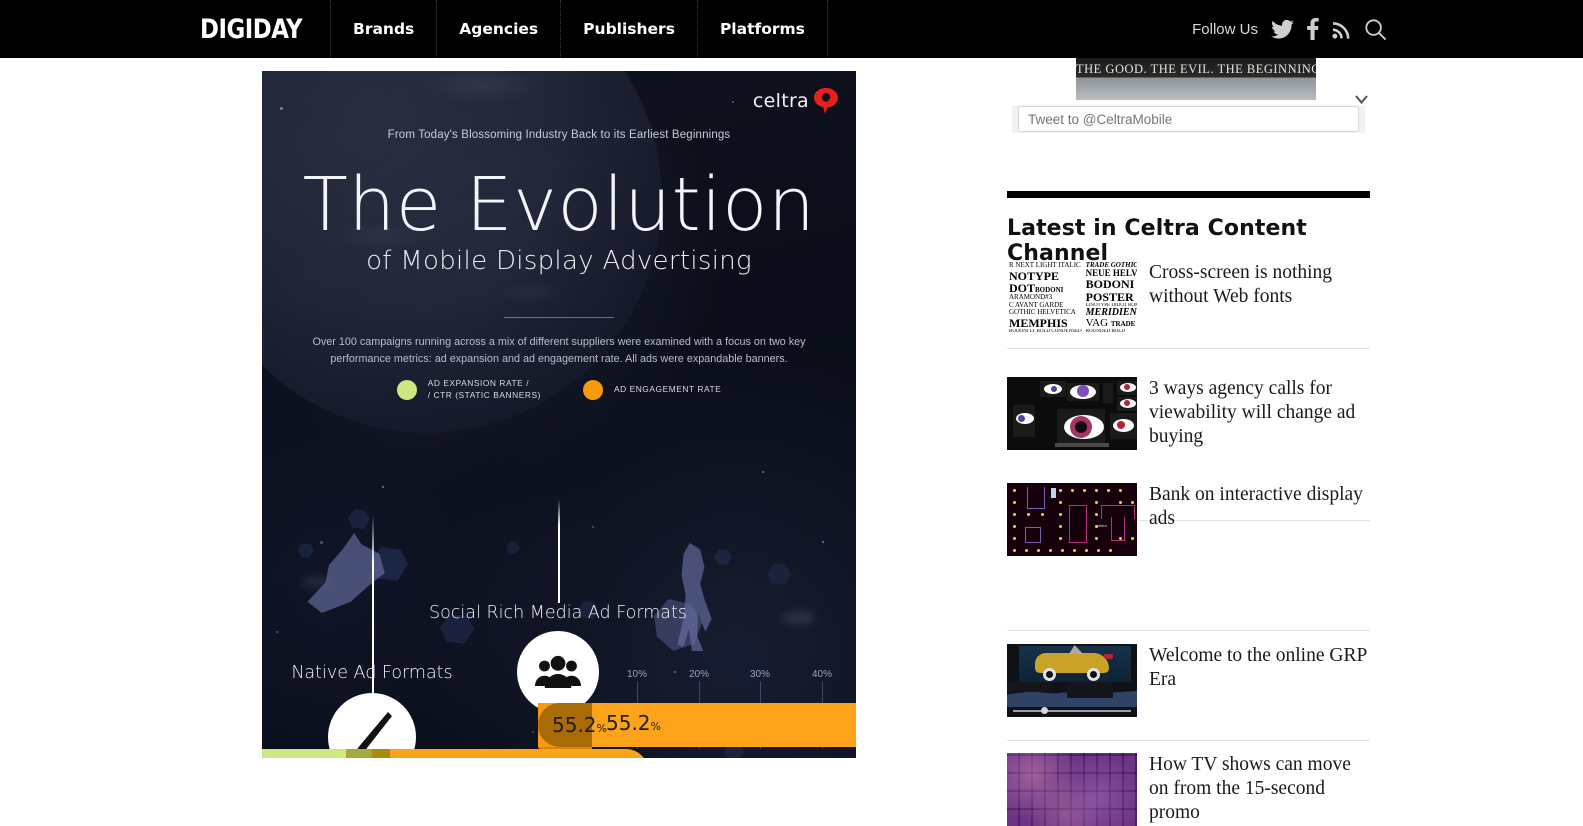  Describe the element at coordinates (763, 29) in the screenshot. I see `nav-item-platforms: Platforms` at that location.